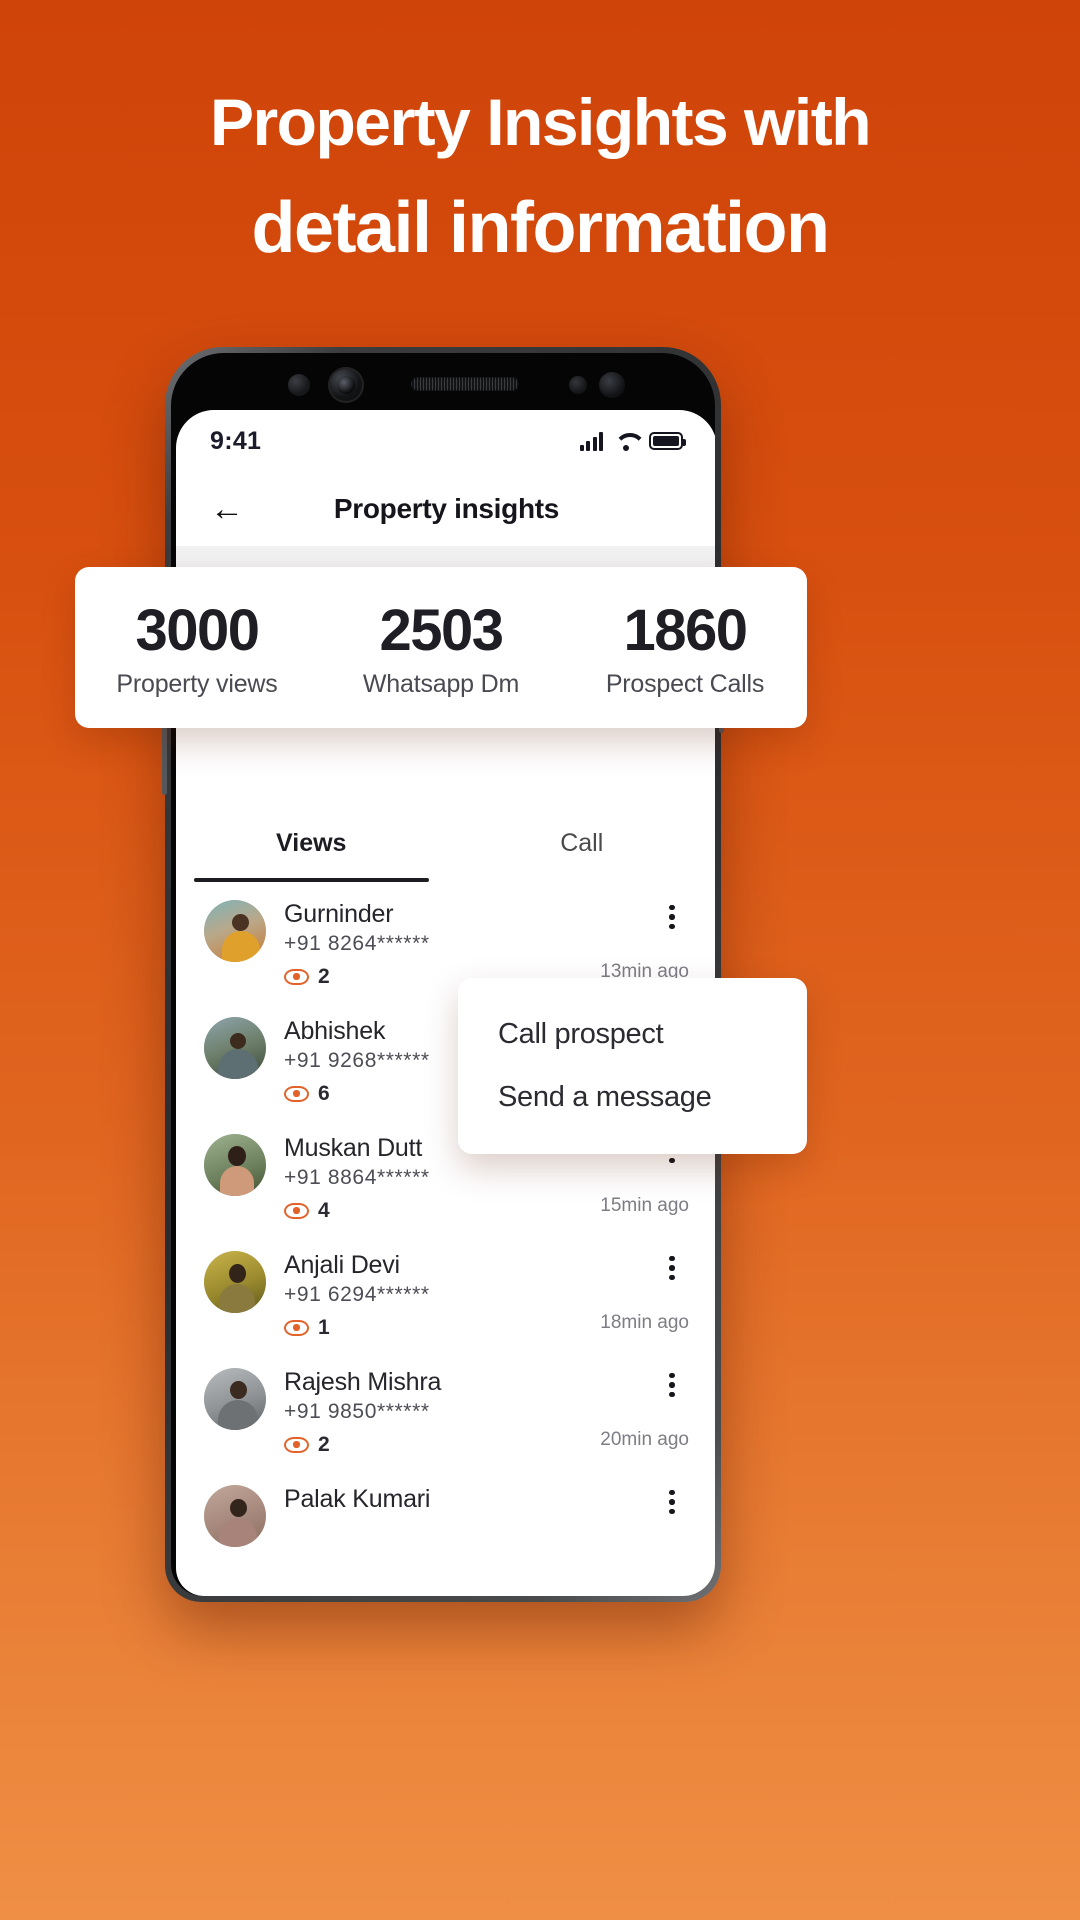  Describe the element at coordinates (626, 441) in the screenshot. I see `wifi-icon` at that location.